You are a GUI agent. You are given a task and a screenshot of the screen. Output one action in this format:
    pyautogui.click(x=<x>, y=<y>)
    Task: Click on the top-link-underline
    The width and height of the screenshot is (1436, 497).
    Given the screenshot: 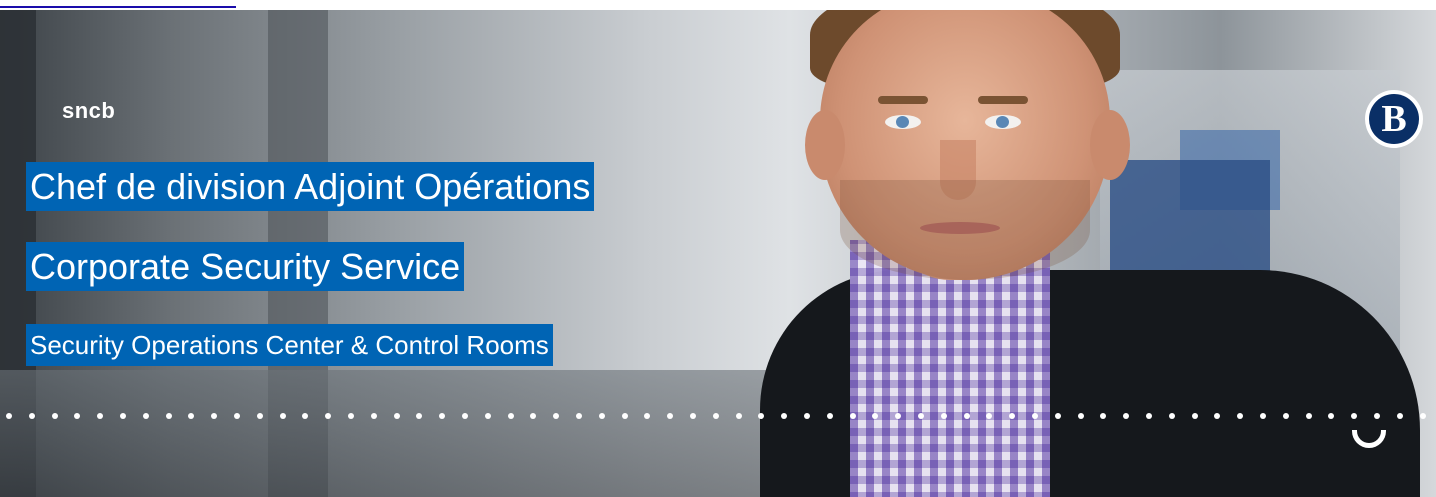 What is the action you would take?
    pyautogui.click(x=118, y=5)
    